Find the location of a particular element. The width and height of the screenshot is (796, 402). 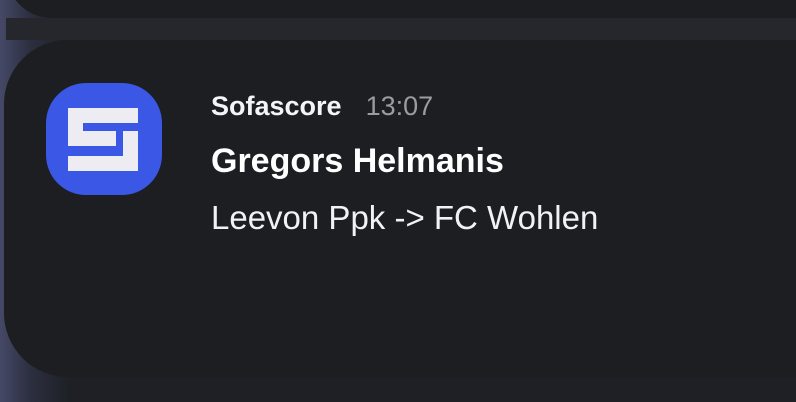

notification-header: Sofascore 13:07 is located at coordinates (322, 108).